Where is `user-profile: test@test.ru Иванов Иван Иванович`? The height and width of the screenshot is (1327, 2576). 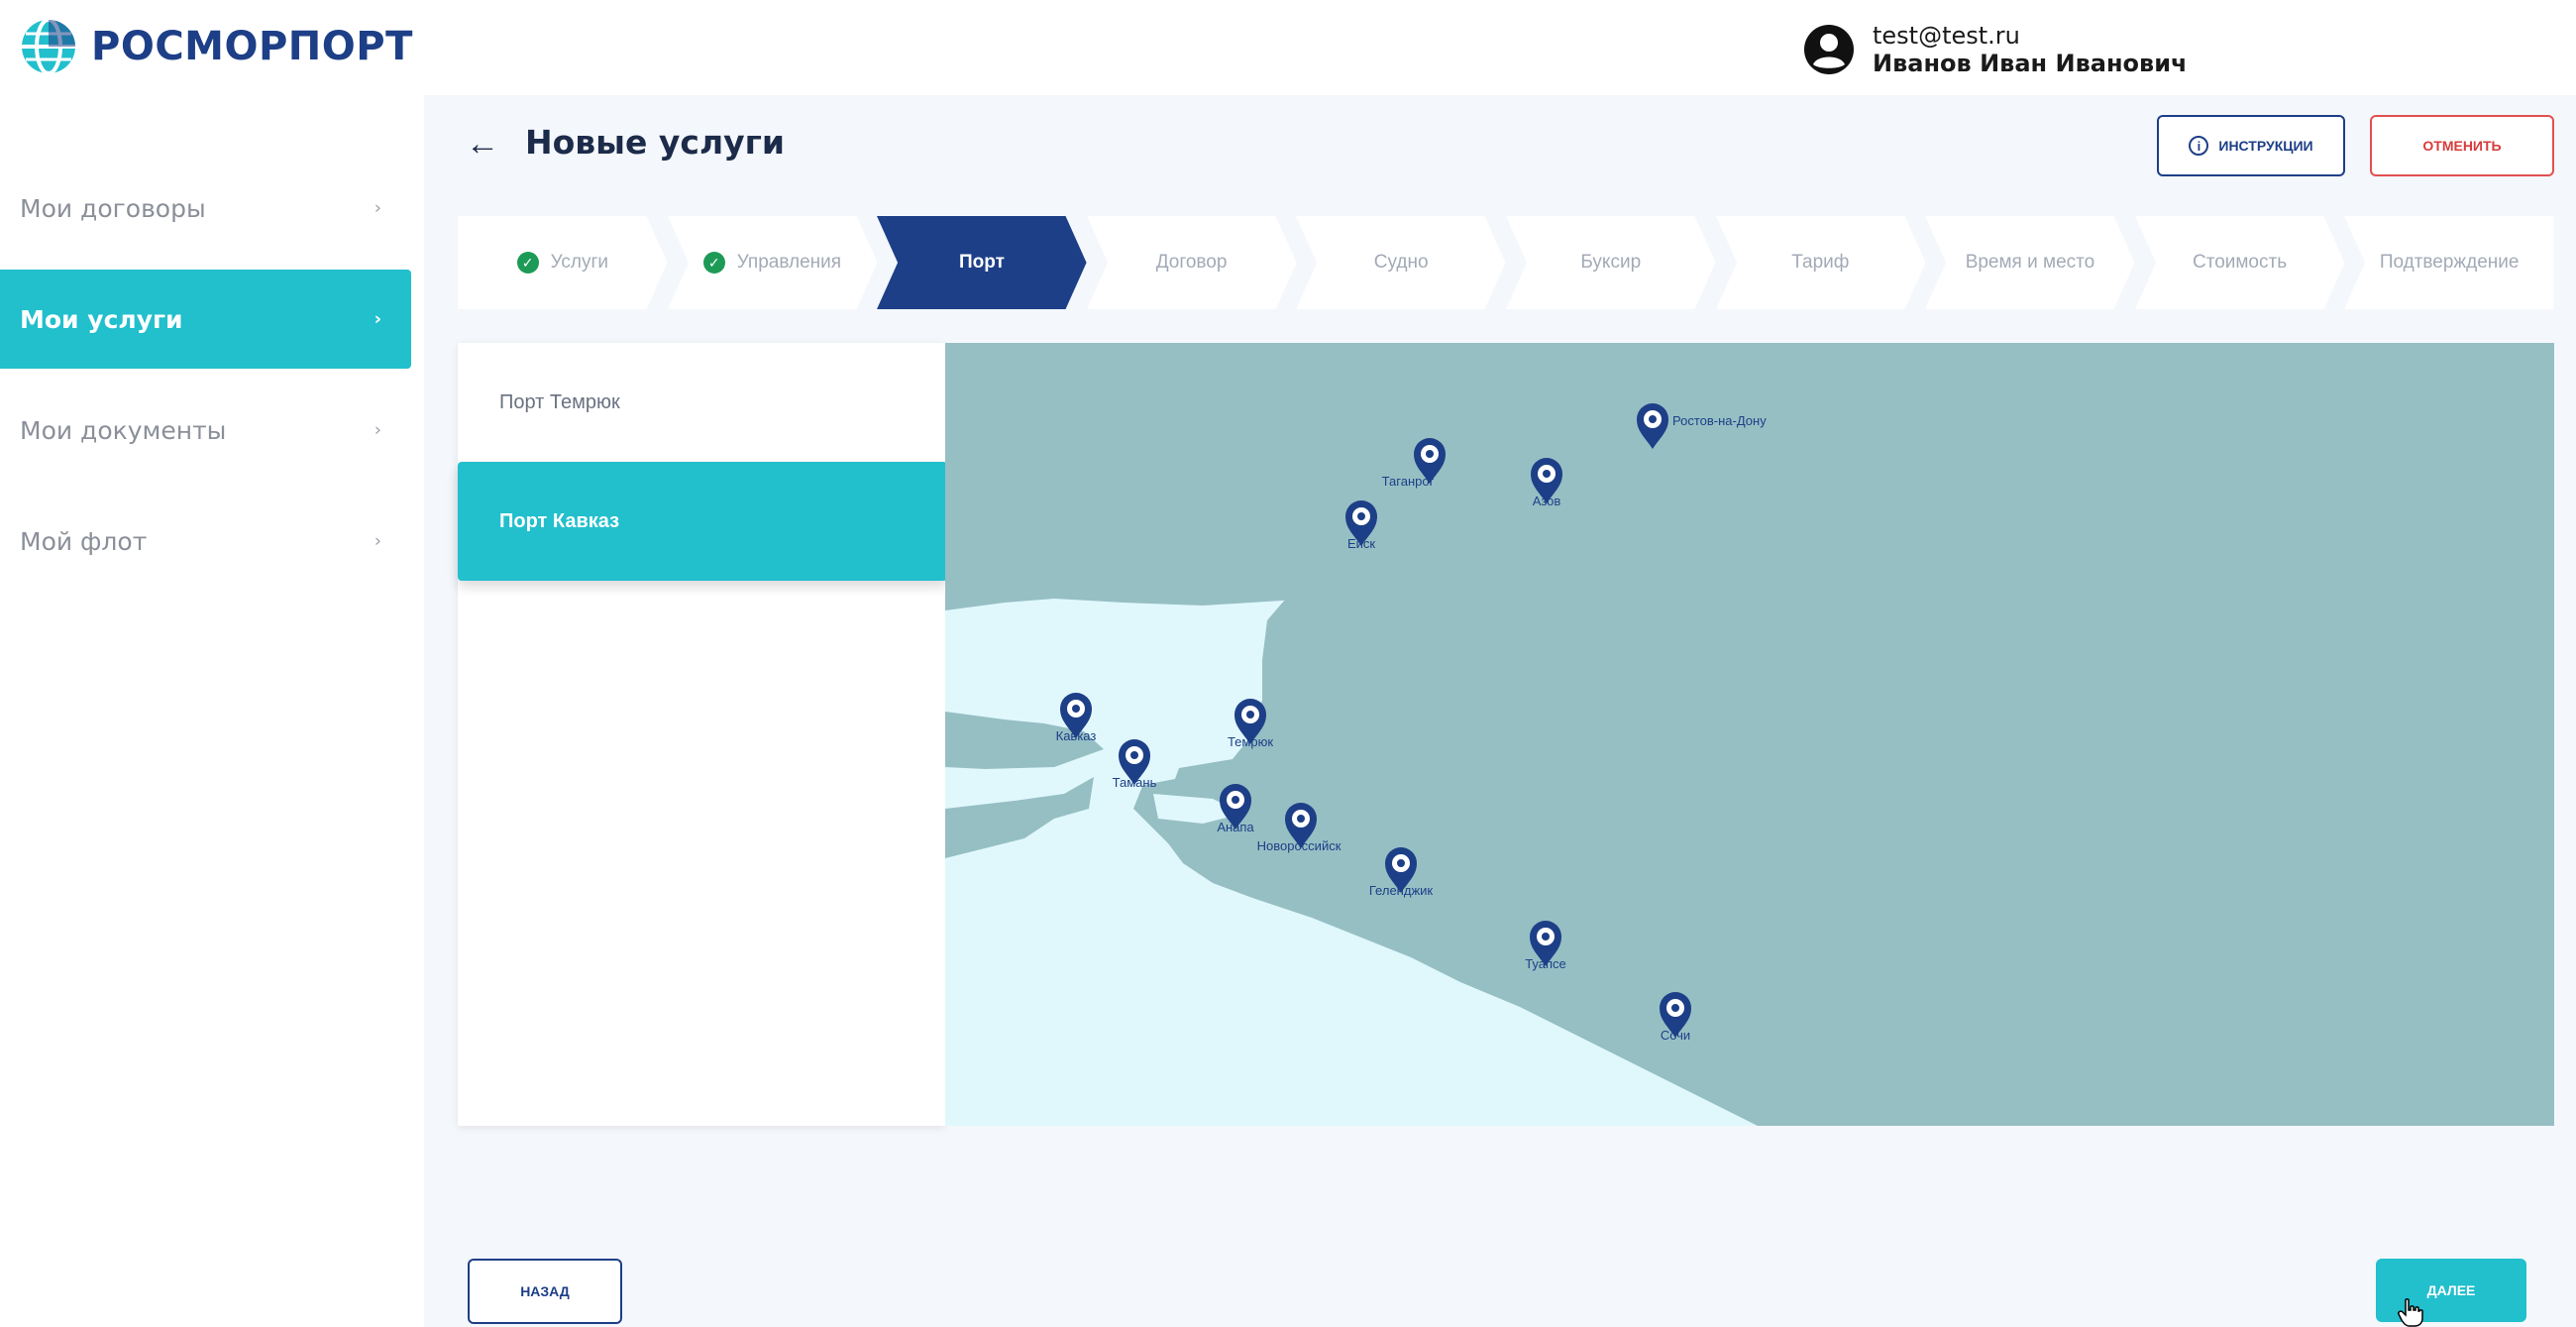
user-profile: test@test.ru Иванов Иван Иванович is located at coordinates (1996, 49).